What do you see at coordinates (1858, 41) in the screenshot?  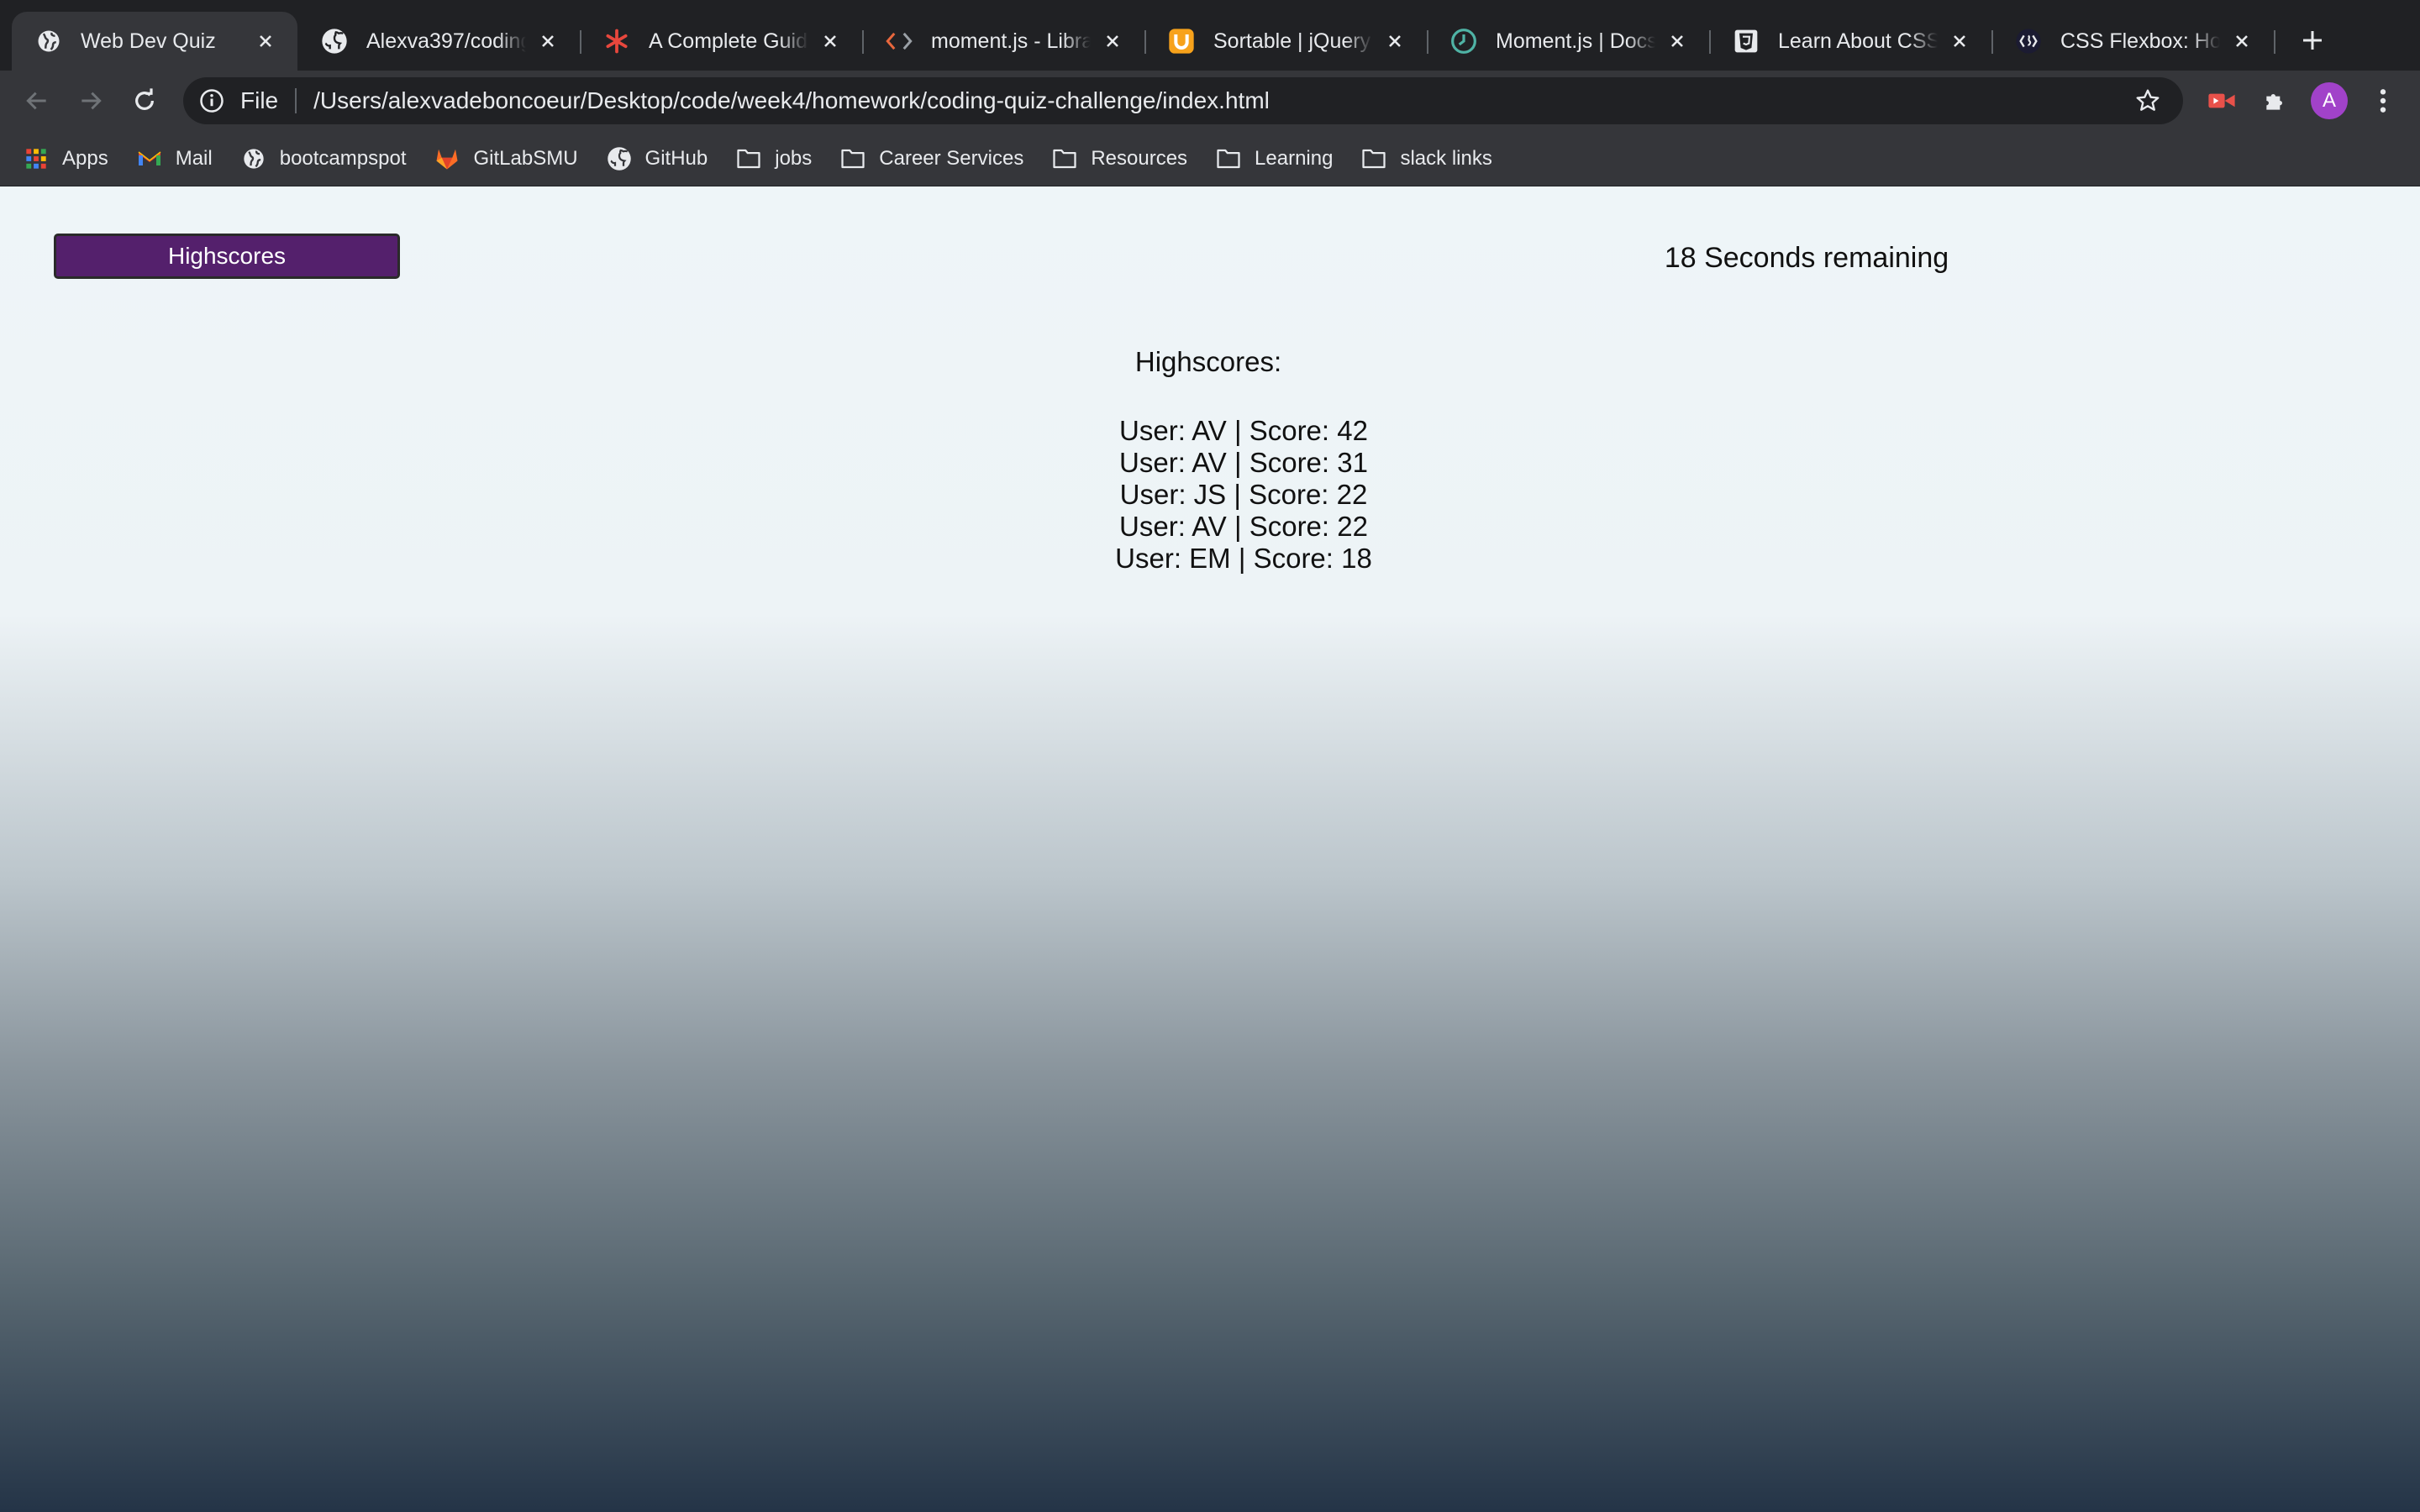 I see `tab-title: Learn About CSS Levels` at bounding box center [1858, 41].